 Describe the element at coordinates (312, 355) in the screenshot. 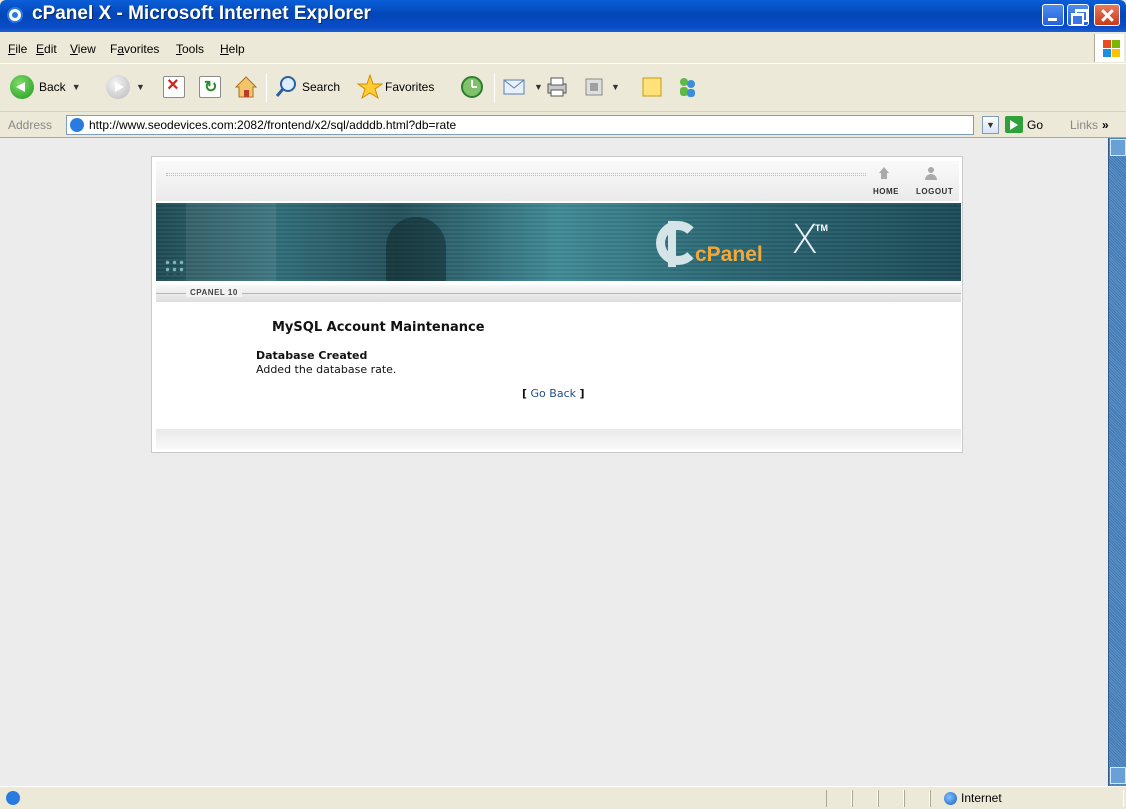

I see `status-heading: Database Created` at that location.